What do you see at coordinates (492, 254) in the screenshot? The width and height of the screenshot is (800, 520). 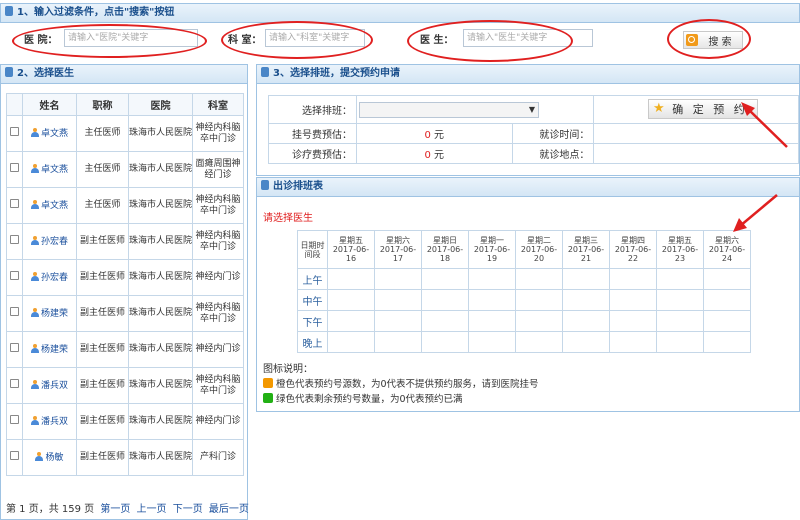 I see `day-date: 2017-06-19` at bounding box center [492, 254].